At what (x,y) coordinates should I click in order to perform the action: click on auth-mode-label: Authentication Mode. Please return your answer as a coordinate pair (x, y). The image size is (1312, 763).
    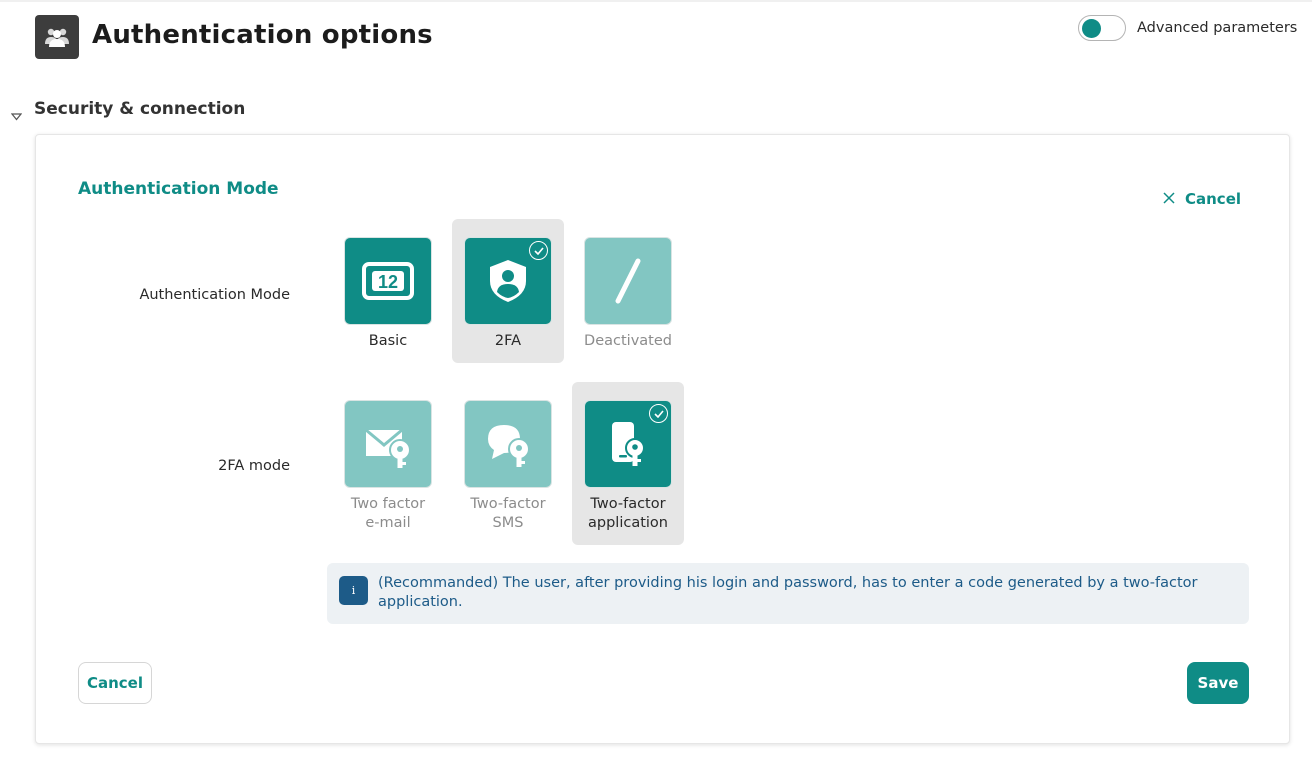
    Looking at the image, I should click on (214, 295).